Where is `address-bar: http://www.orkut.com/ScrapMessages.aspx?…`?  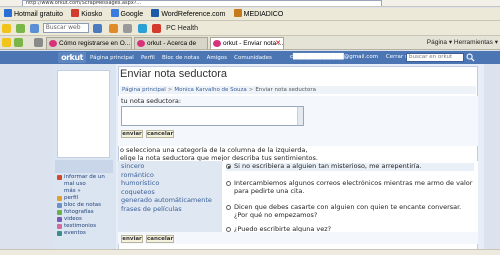 address-bar: http://www.orkut.com/ScrapMessages.aspx?… is located at coordinates (250, 3).